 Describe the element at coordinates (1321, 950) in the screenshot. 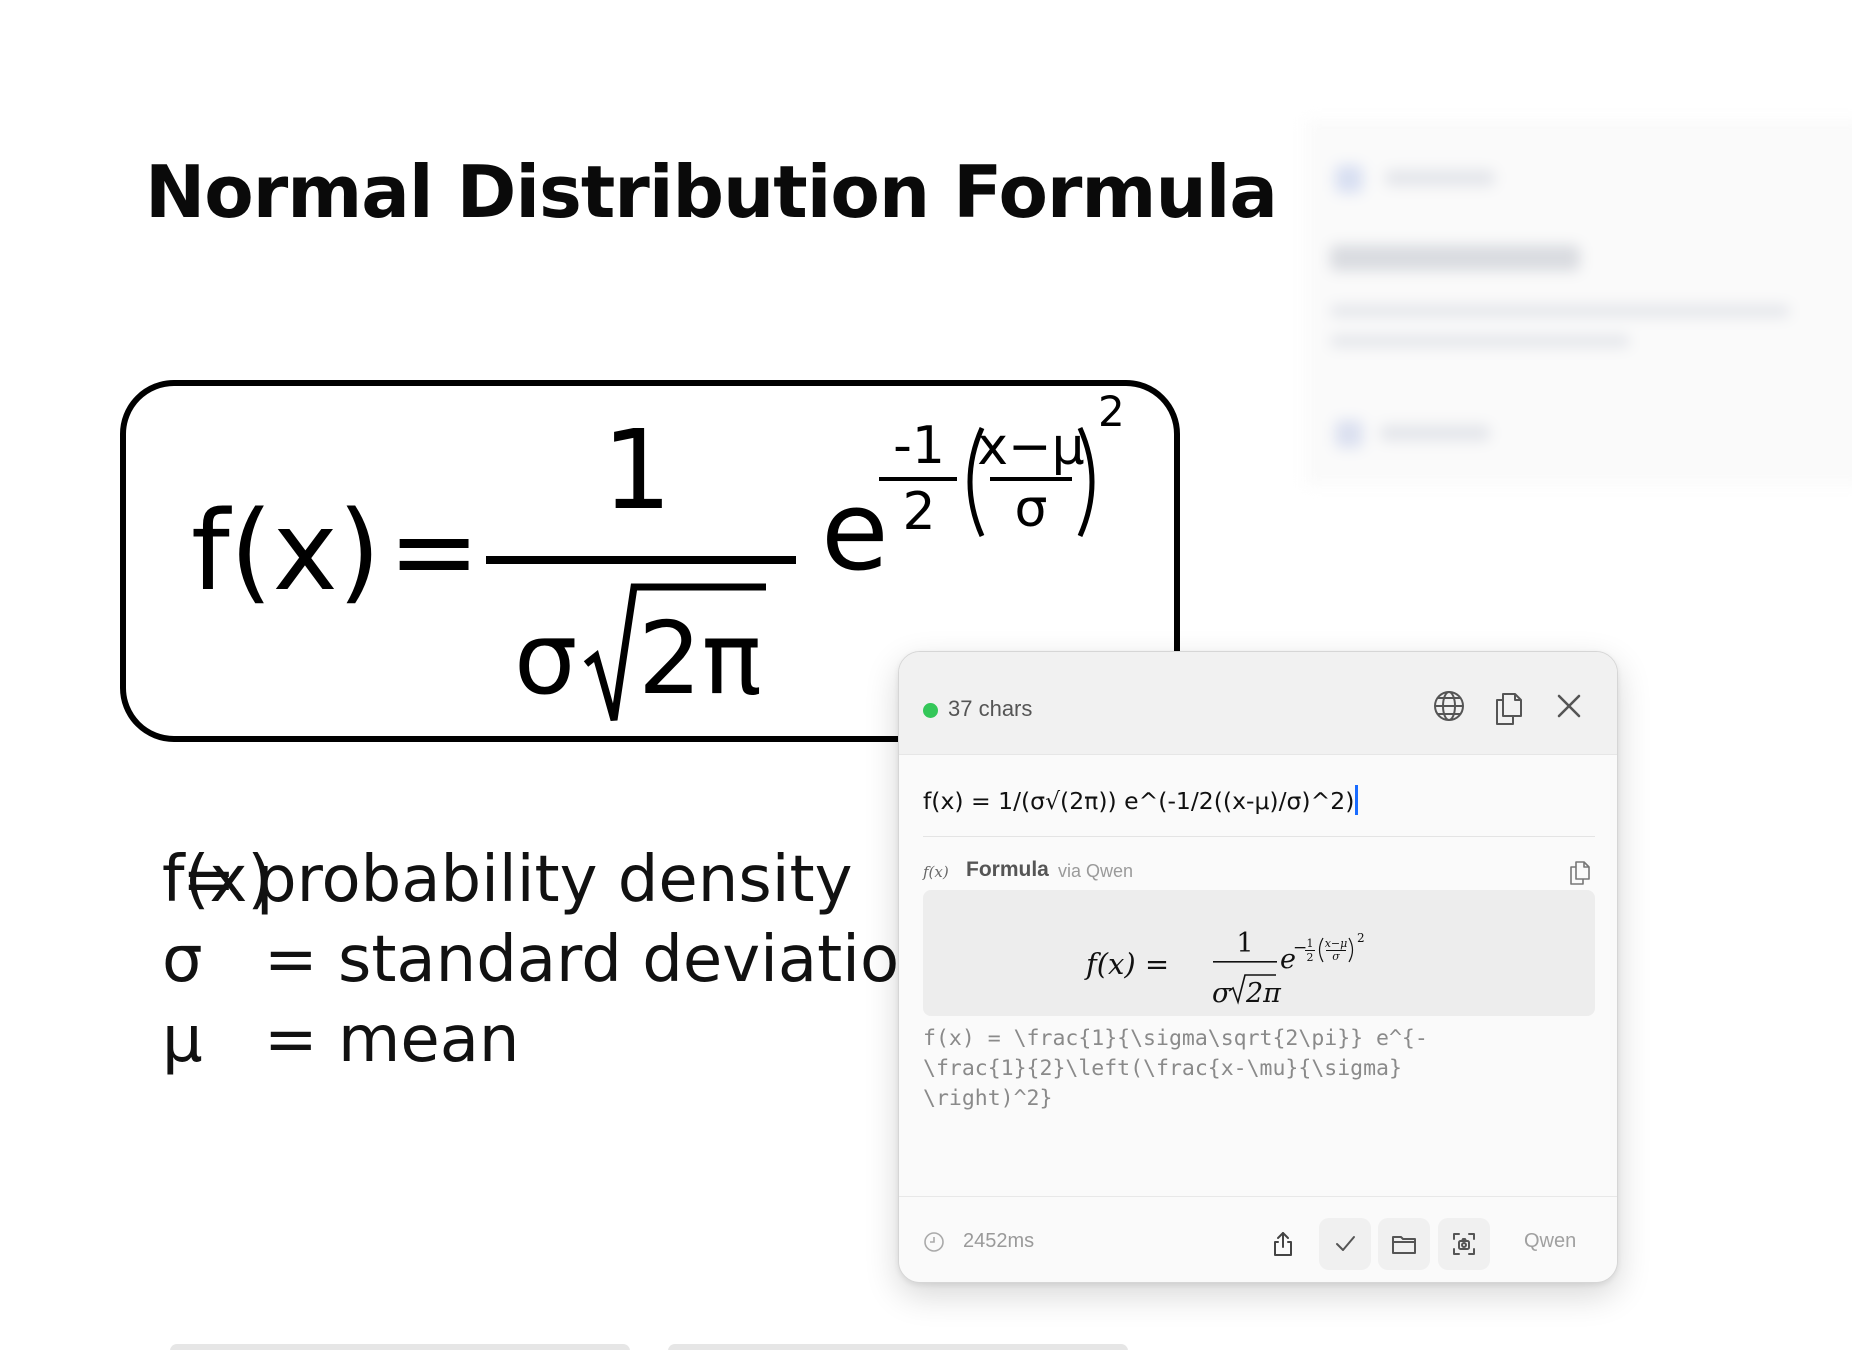

I see `rendered-left-paren` at that location.